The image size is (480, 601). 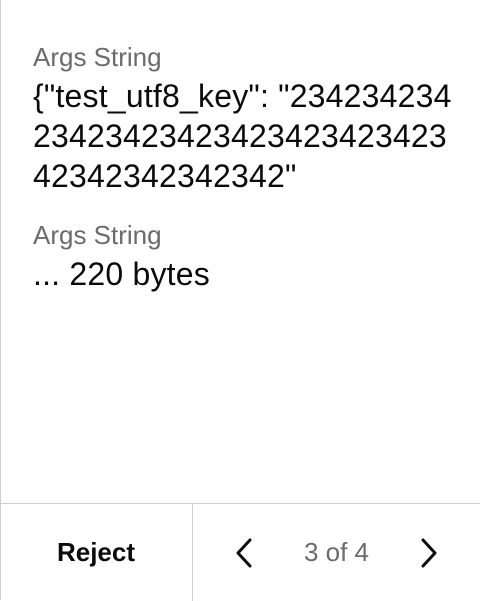 I want to click on previous-button, so click(x=244, y=553).